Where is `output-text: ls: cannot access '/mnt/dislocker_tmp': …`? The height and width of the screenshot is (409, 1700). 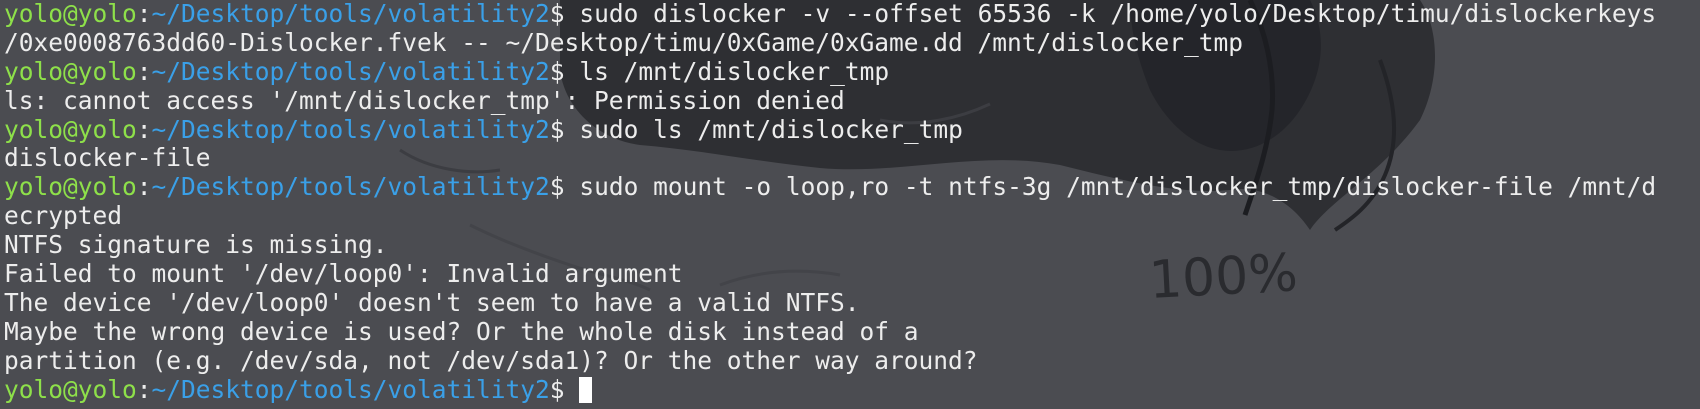 output-text: ls: cannot access '/mnt/dislocker_tmp': … is located at coordinates (424, 100).